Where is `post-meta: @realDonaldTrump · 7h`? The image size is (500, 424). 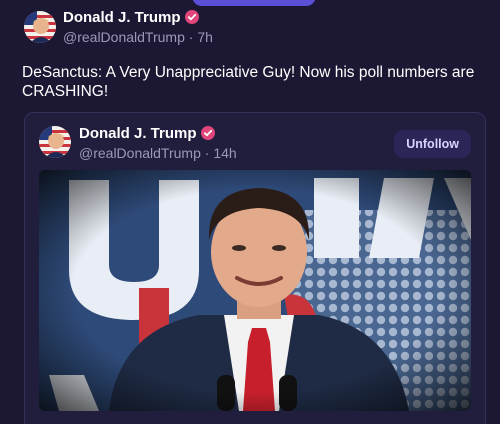
post-meta: @realDonaldTrump · 7h is located at coordinates (138, 37).